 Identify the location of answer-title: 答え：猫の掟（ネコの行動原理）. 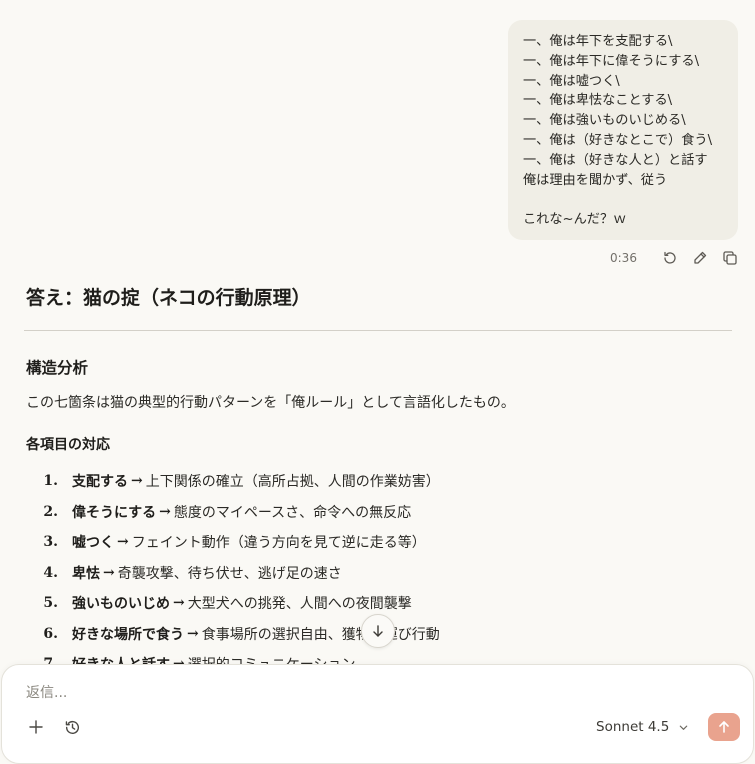
(168, 298).